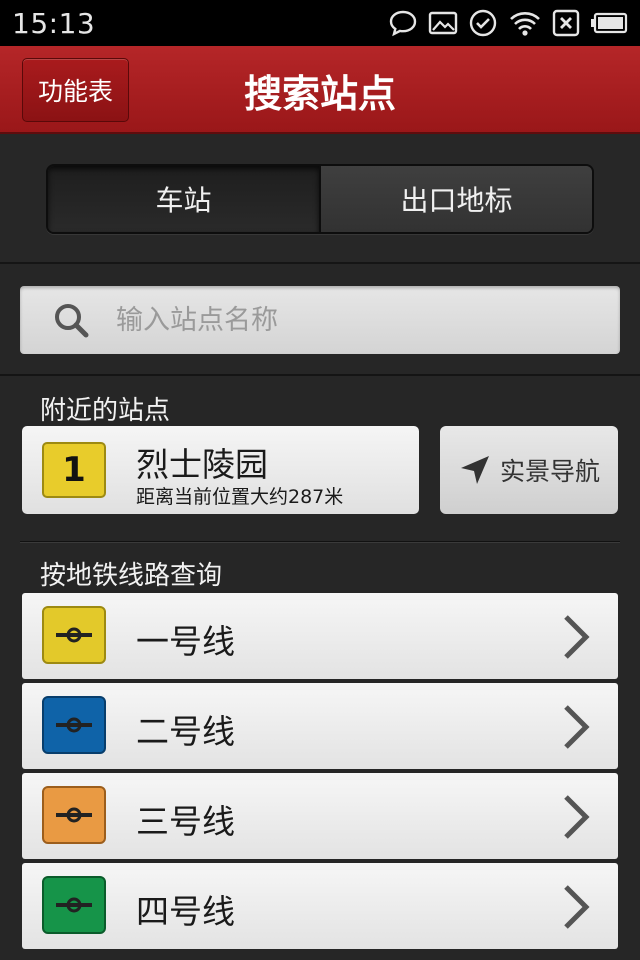  Describe the element at coordinates (131, 576) in the screenshot. I see `lines-section-label: 按地铁线路查询` at that location.